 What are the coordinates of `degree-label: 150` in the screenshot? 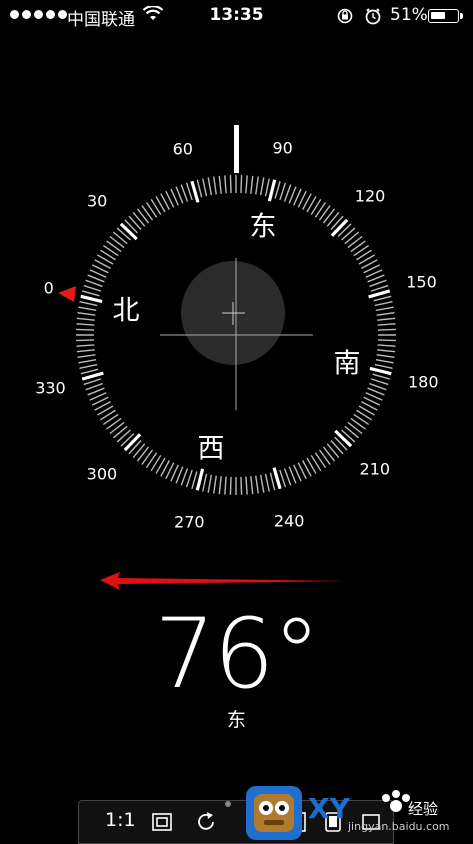 It's located at (421, 282).